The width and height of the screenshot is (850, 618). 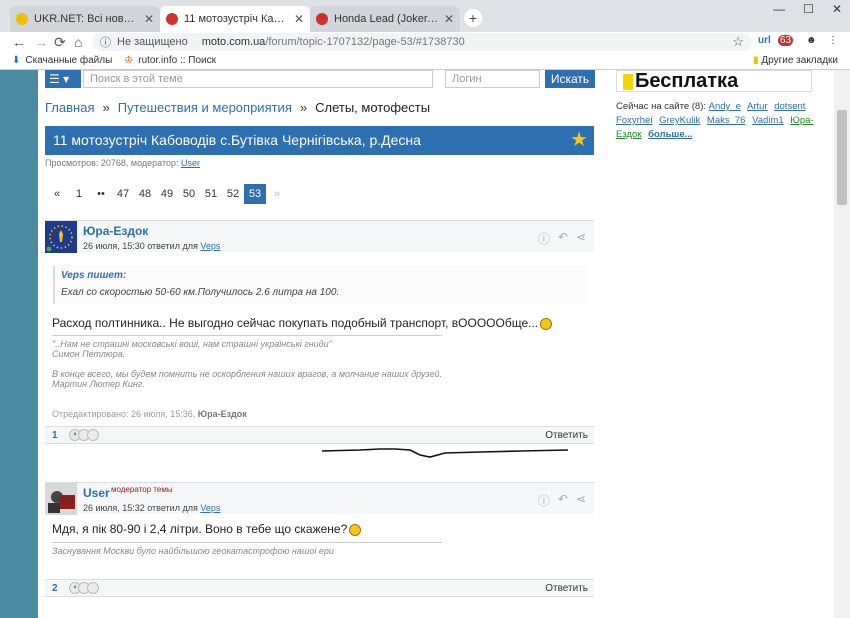 I want to click on pager-page: 49, so click(x=167, y=194).